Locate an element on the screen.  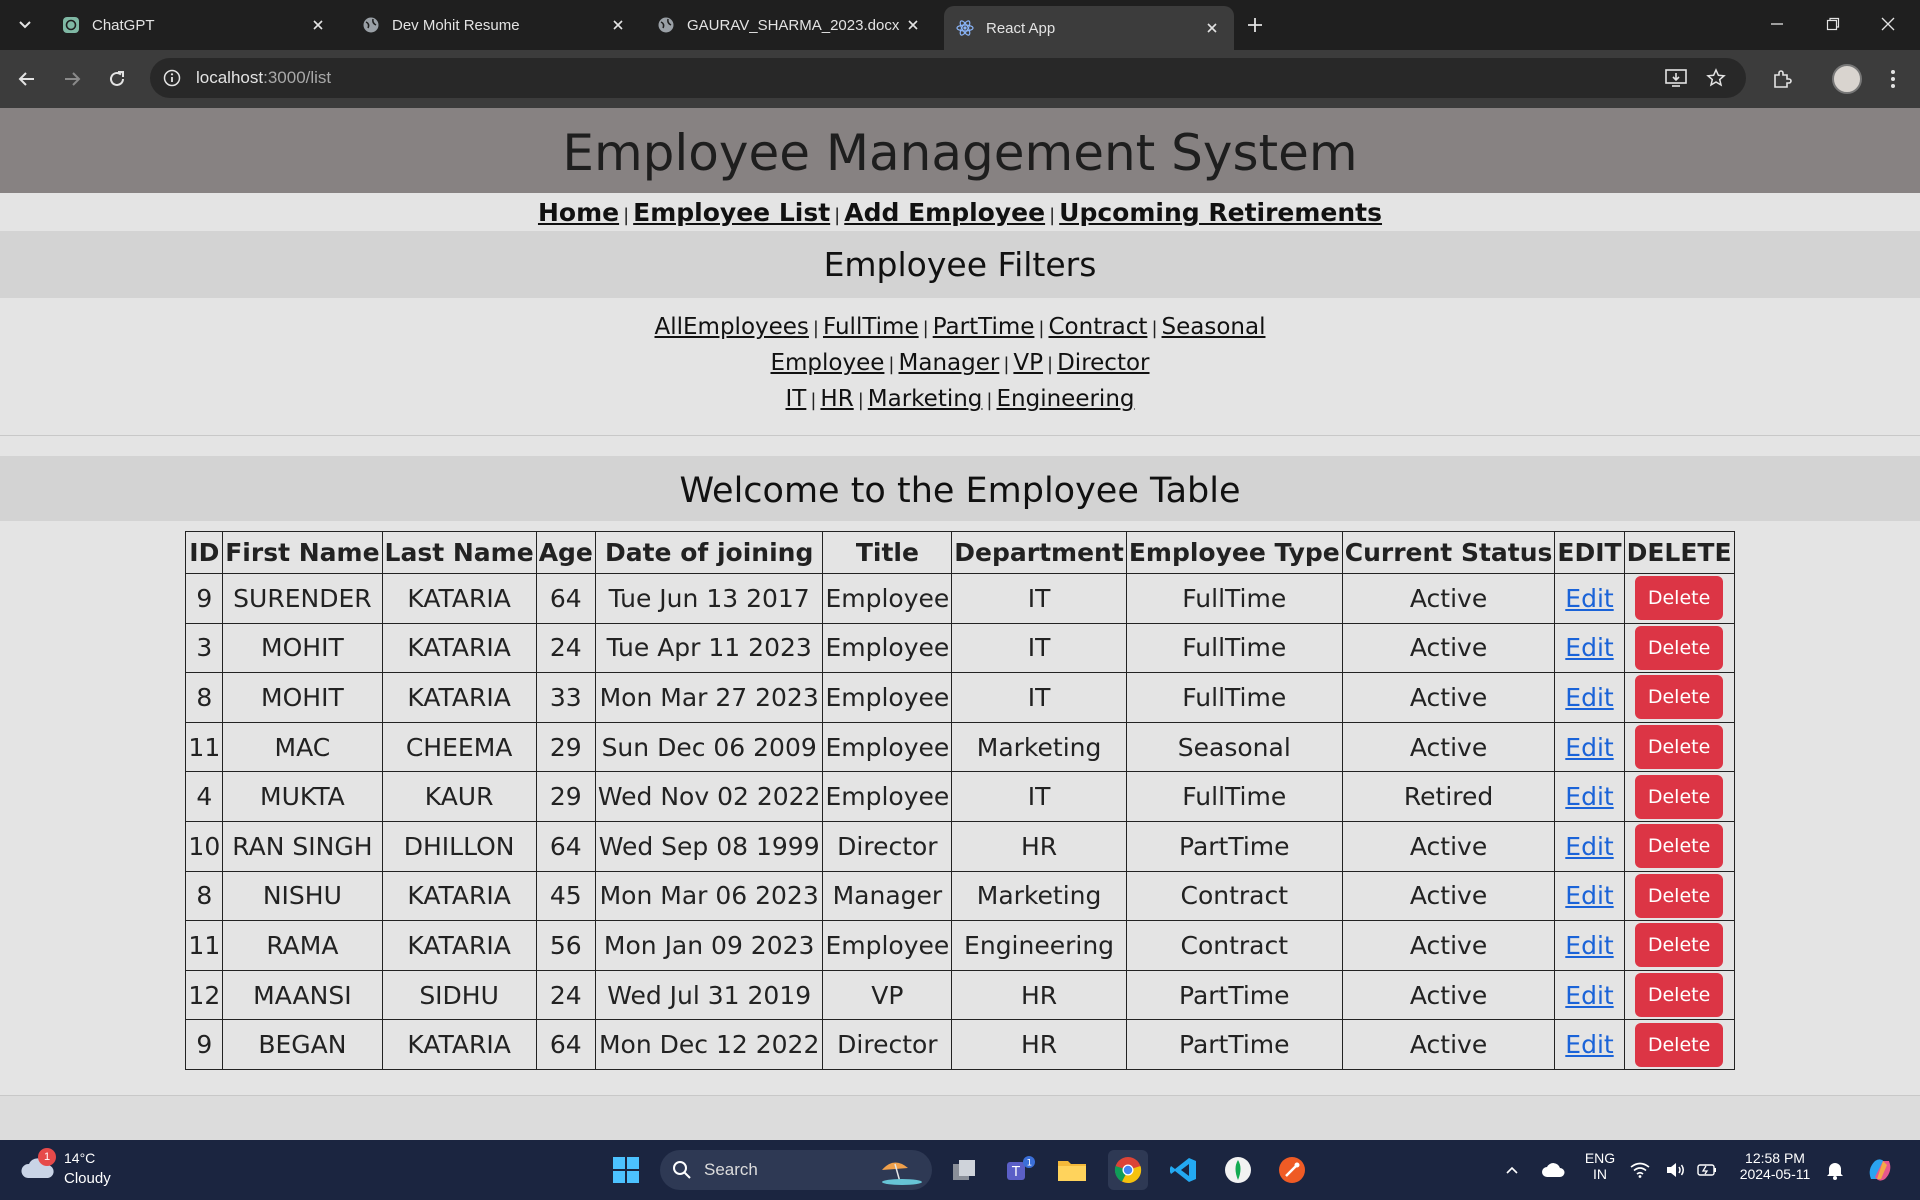
tab-react-app: React App is located at coordinates (1089, 28).